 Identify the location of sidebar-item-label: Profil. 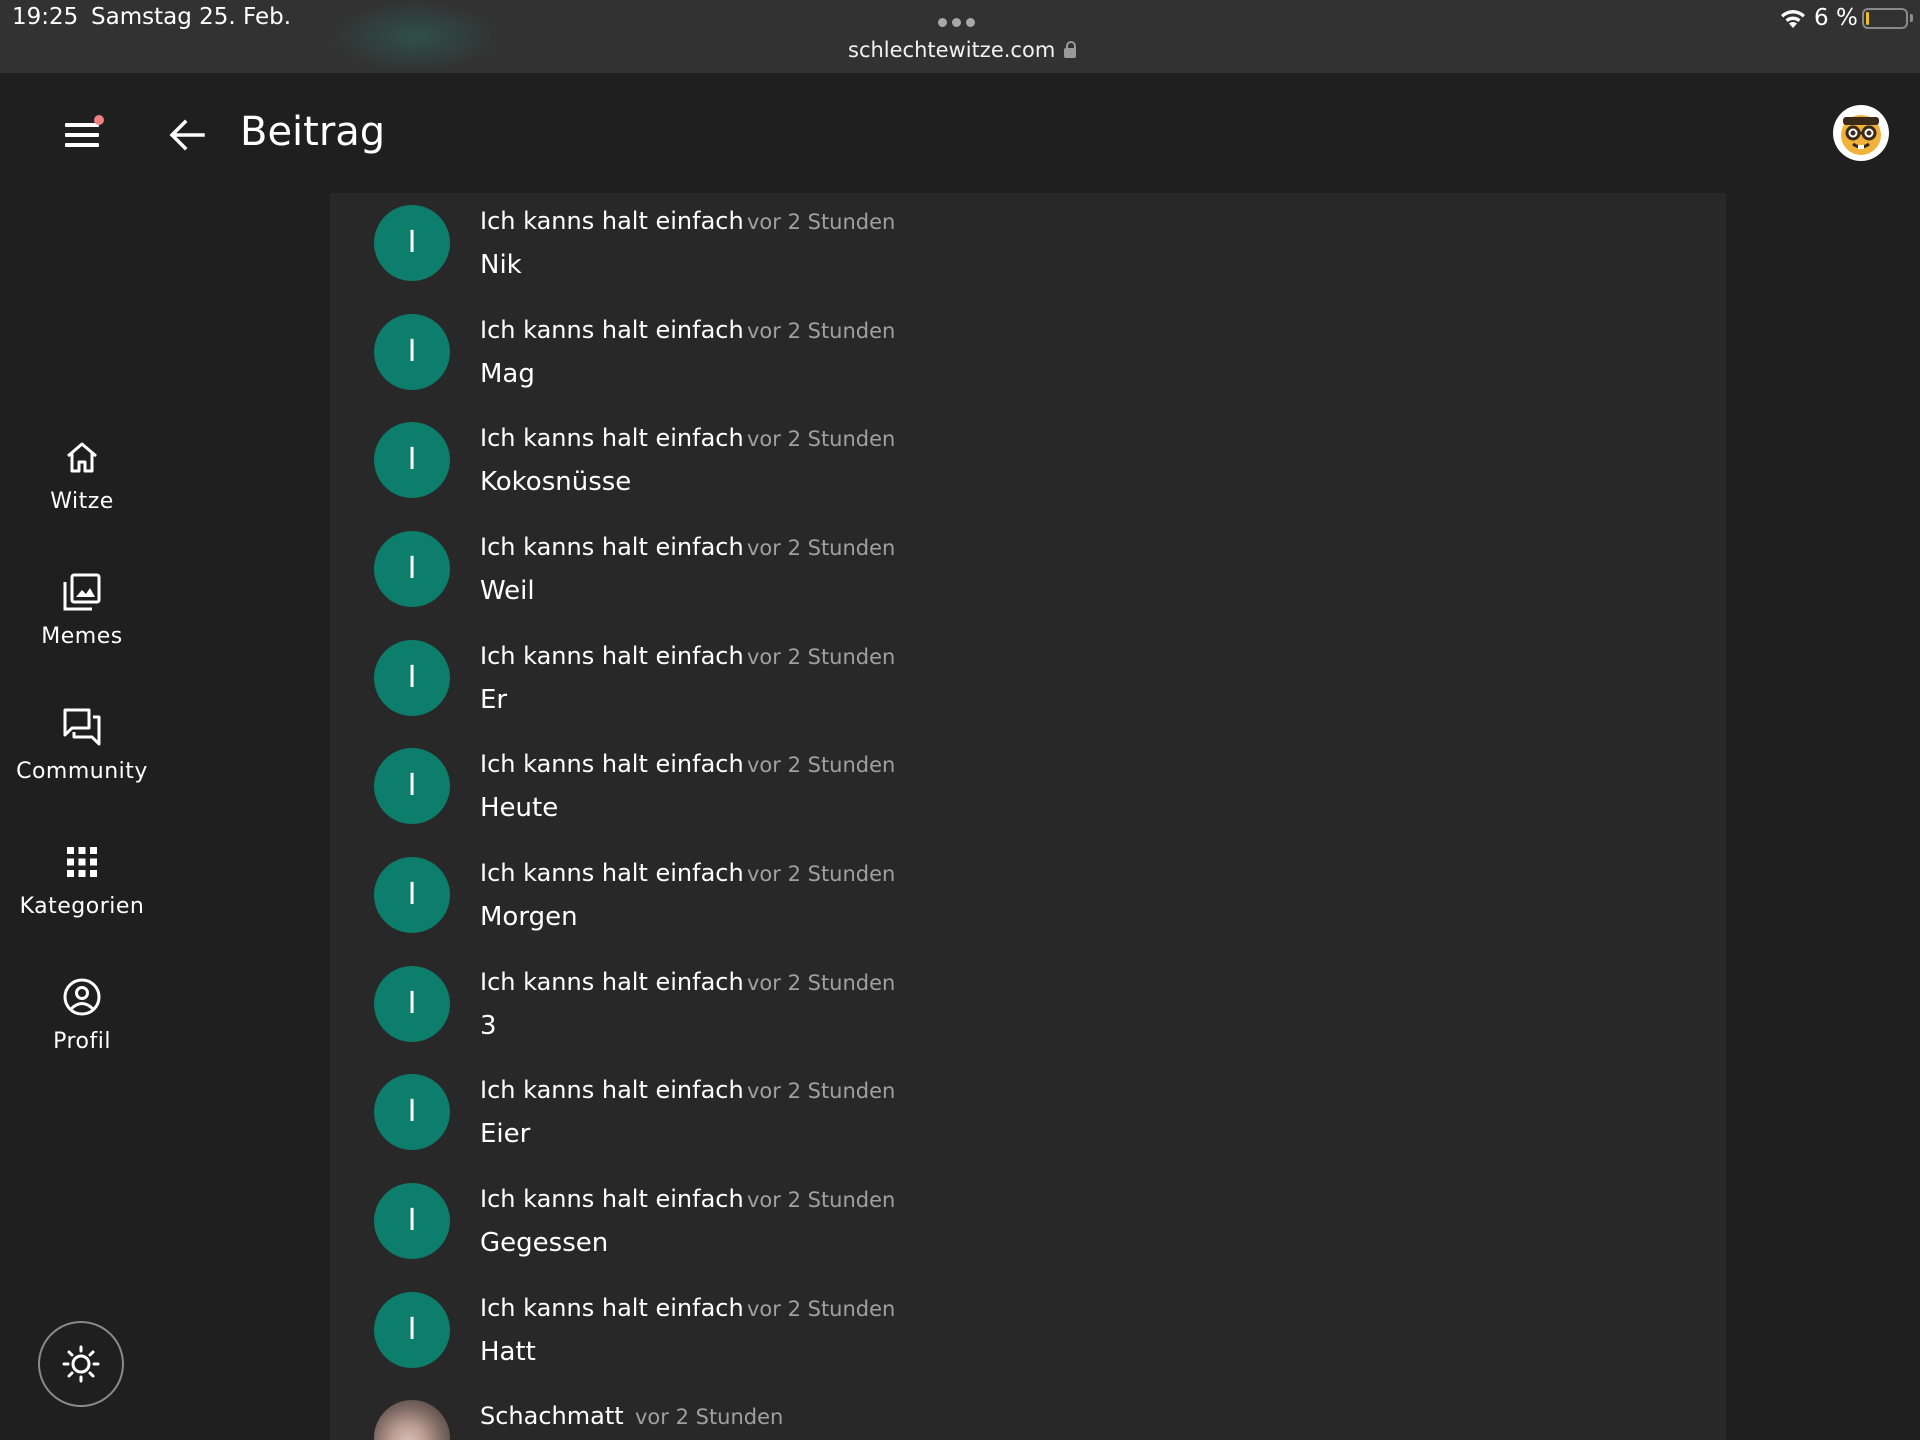
(82, 1041).